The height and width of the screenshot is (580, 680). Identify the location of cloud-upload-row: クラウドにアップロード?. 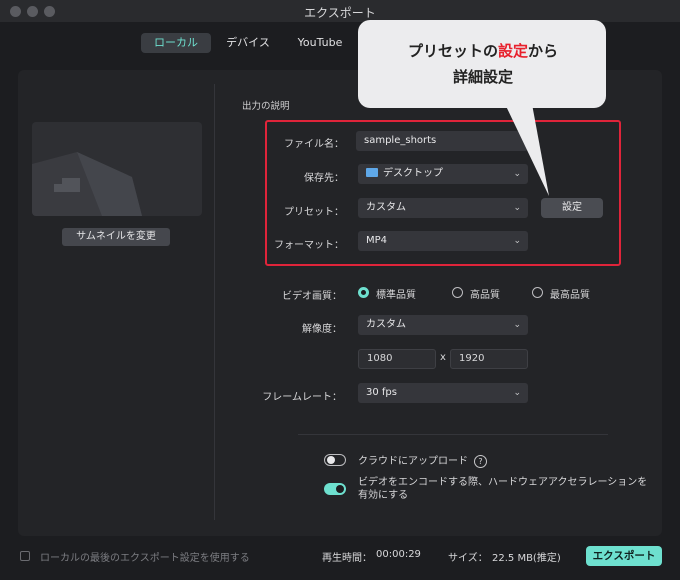
(422, 460).